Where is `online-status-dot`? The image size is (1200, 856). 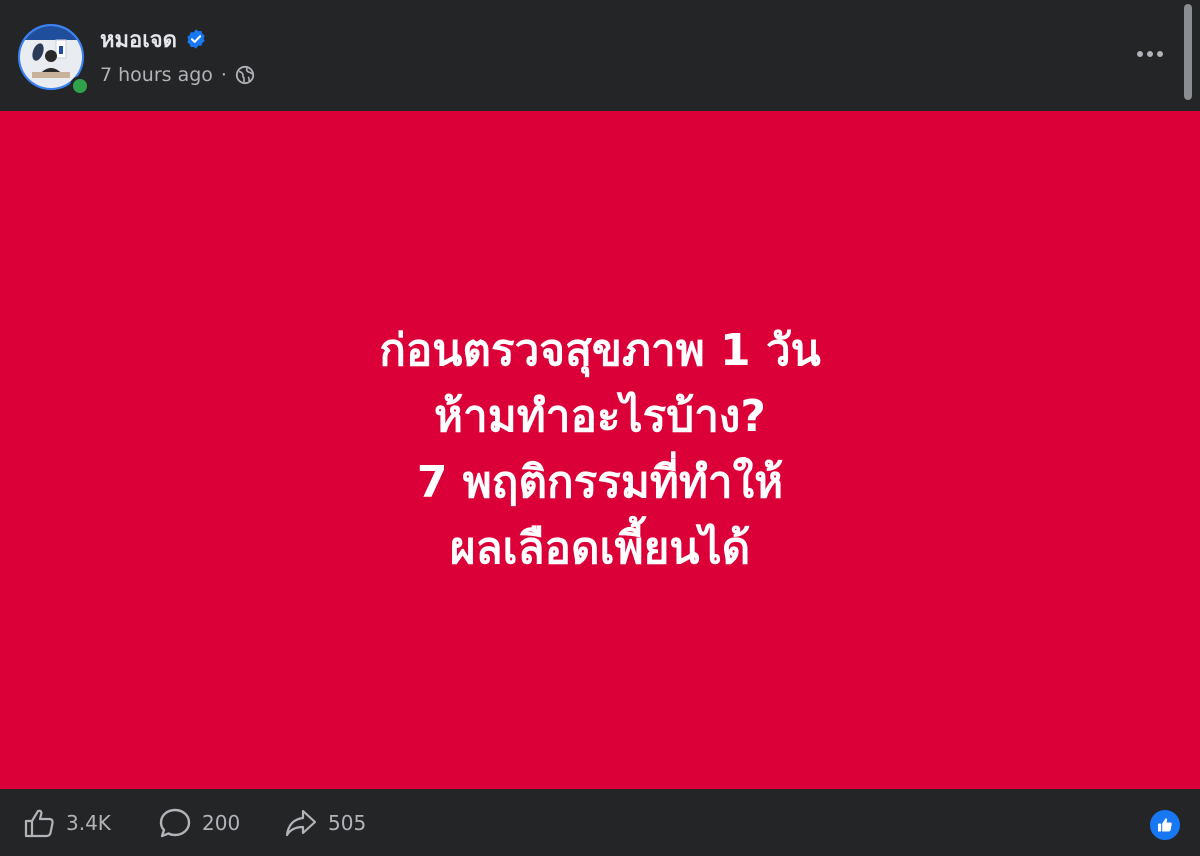
online-status-dot is located at coordinates (80, 86).